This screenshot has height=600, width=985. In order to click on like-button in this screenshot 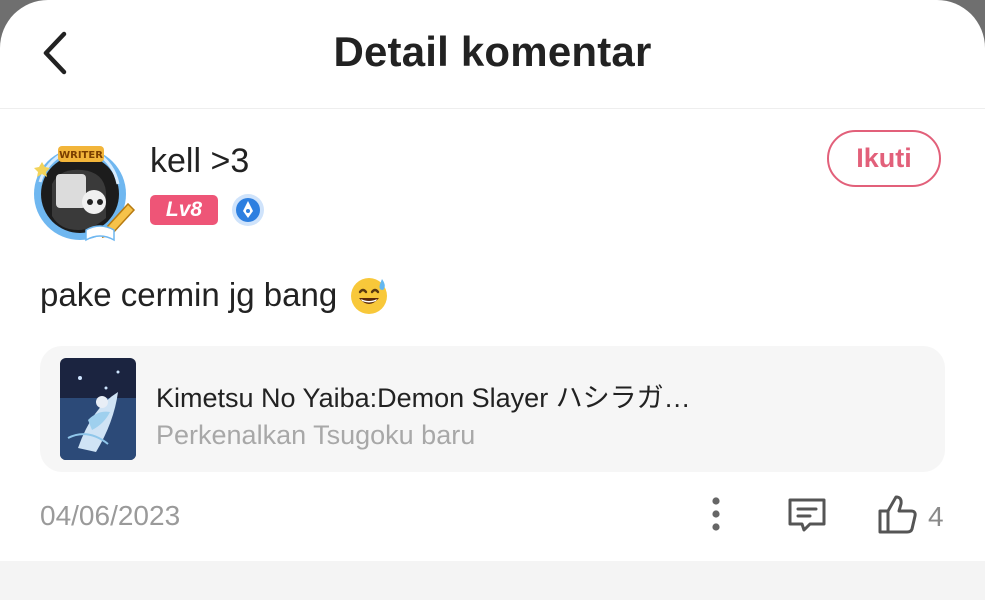, I will do `click(898, 514)`.